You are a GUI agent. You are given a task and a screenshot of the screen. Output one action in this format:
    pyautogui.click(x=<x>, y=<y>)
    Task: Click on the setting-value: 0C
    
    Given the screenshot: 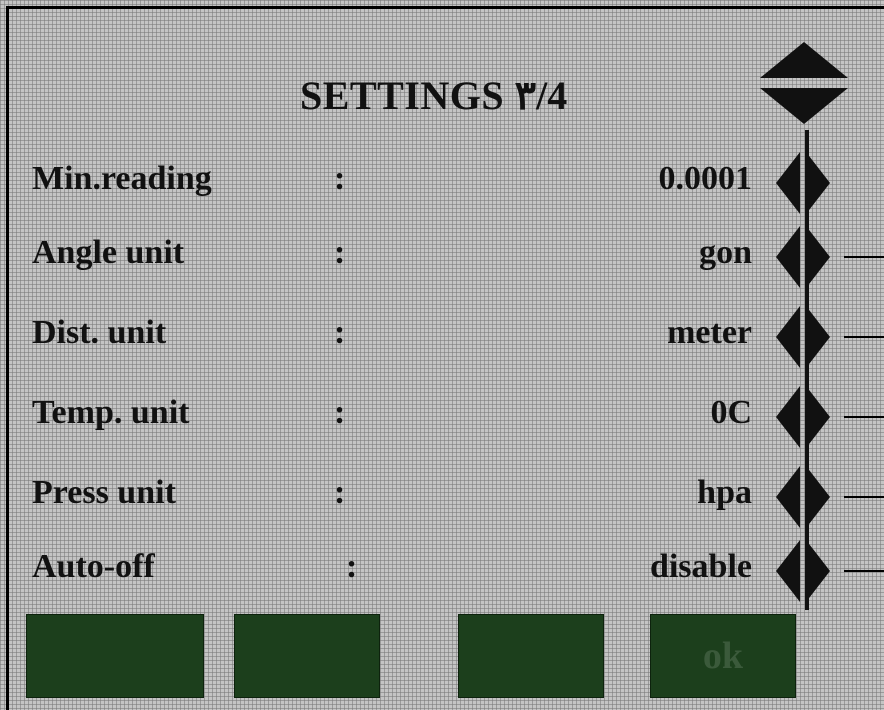 What is the action you would take?
    pyautogui.click(x=731, y=412)
    